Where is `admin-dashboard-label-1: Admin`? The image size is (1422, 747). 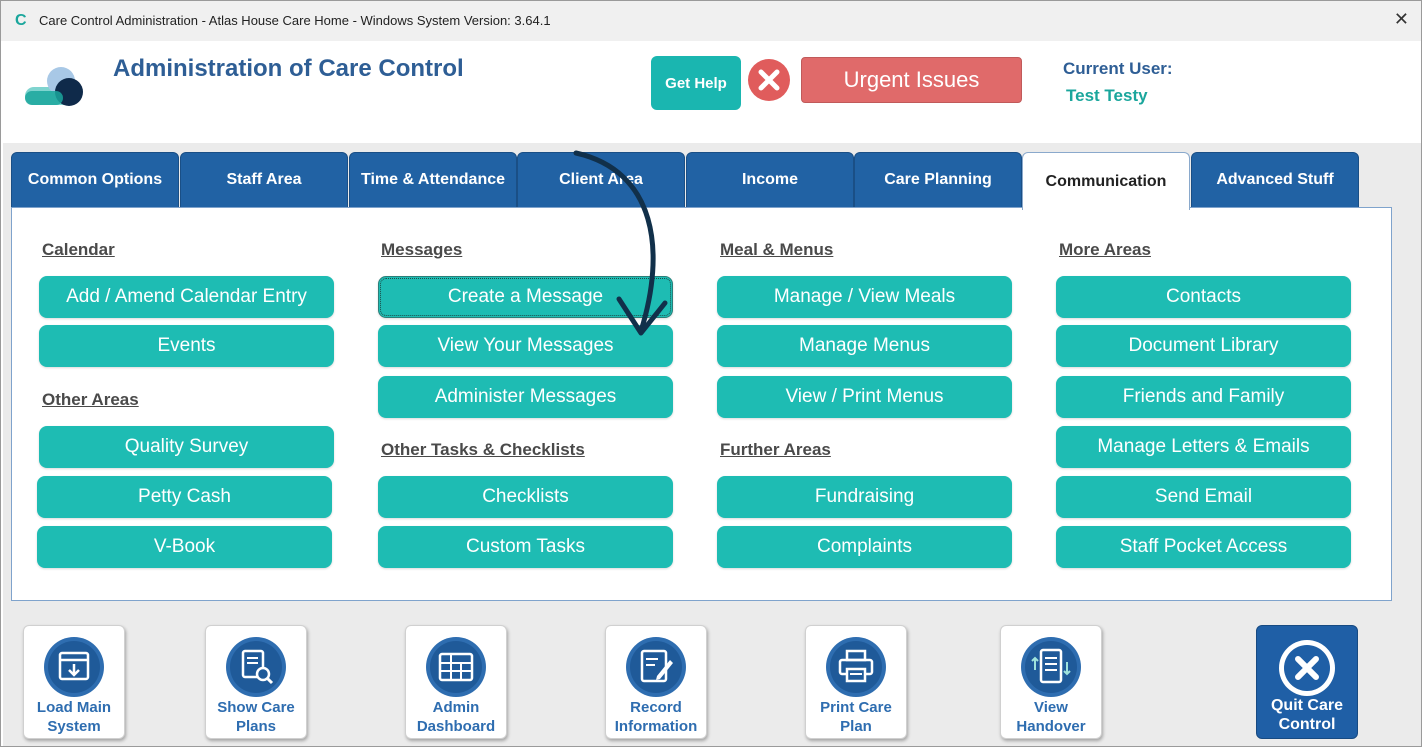
admin-dashboard-label-1: Admin is located at coordinates (456, 707).